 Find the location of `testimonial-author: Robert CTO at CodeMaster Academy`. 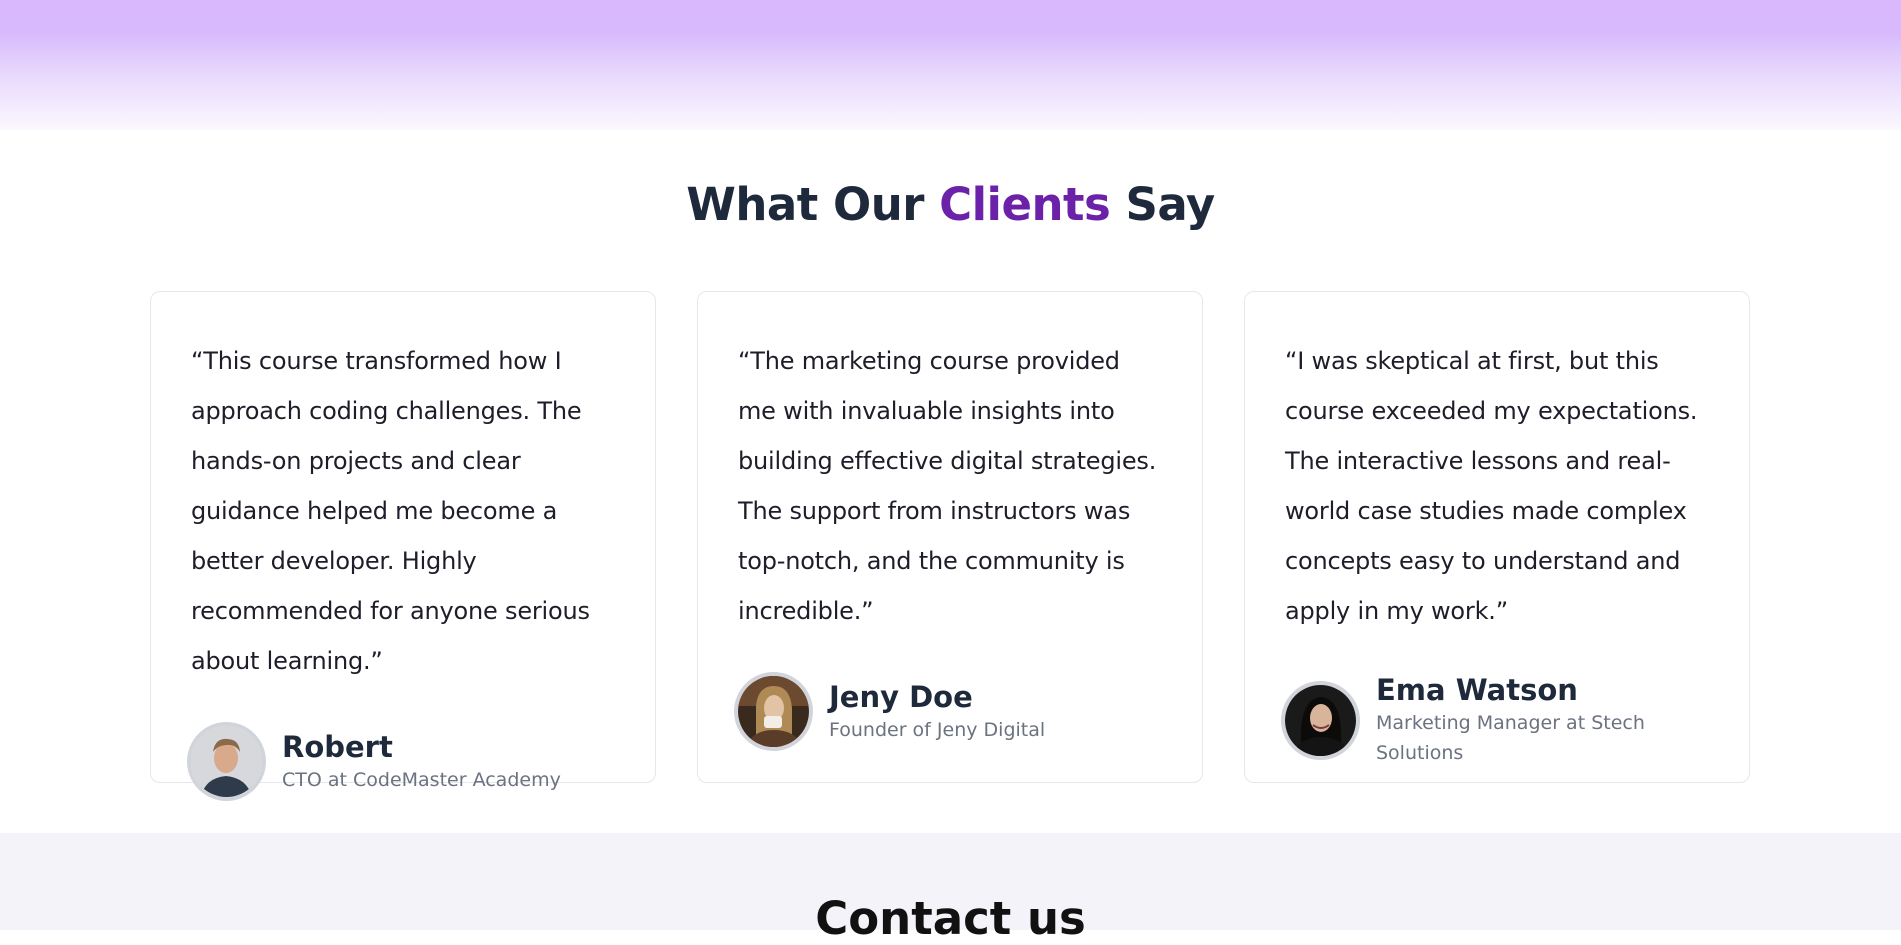

testimonial-author: Robert CTO at CodeMaster Academy is located at coordinates (401, 761).